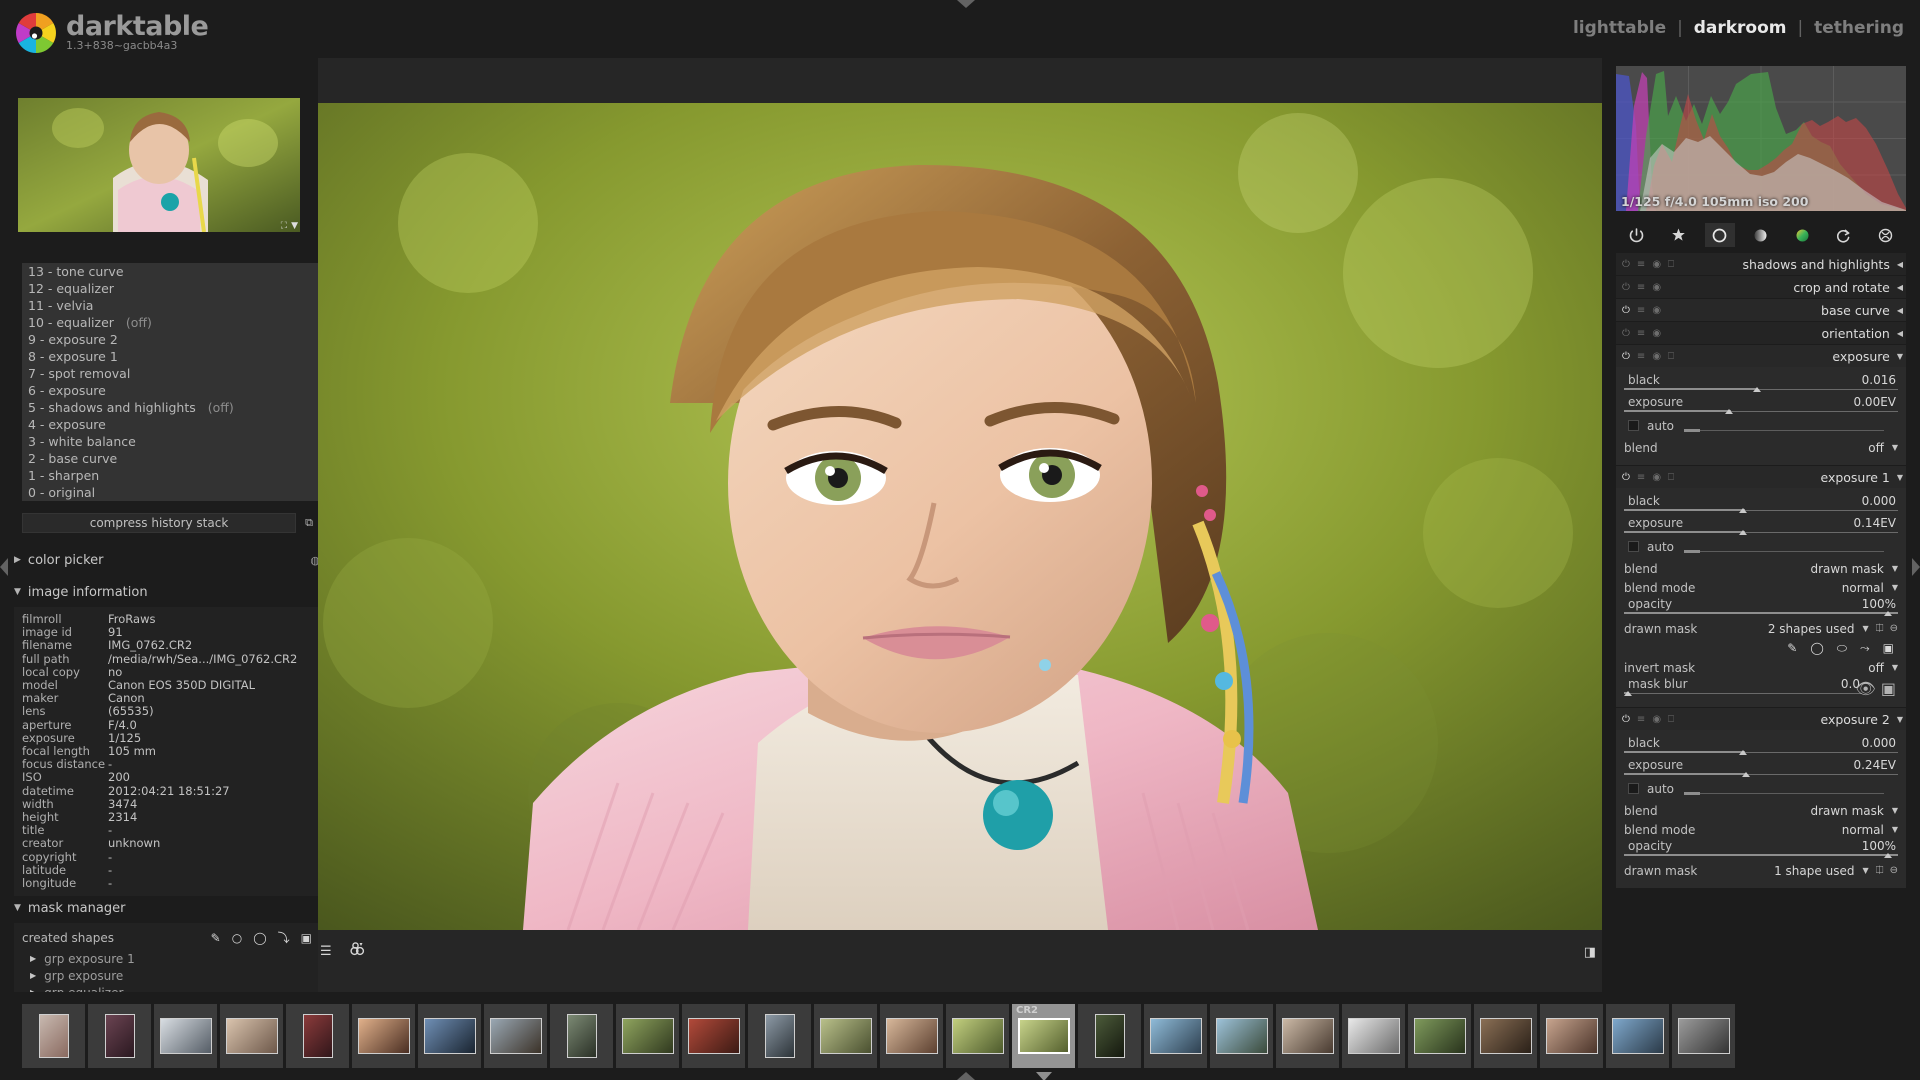  Describe the element at coordinates (1761, 477) in the screenshot. I see `module-header: ⏻ ≡ ◉ ⎕ exposure 1 ▼` at that location.